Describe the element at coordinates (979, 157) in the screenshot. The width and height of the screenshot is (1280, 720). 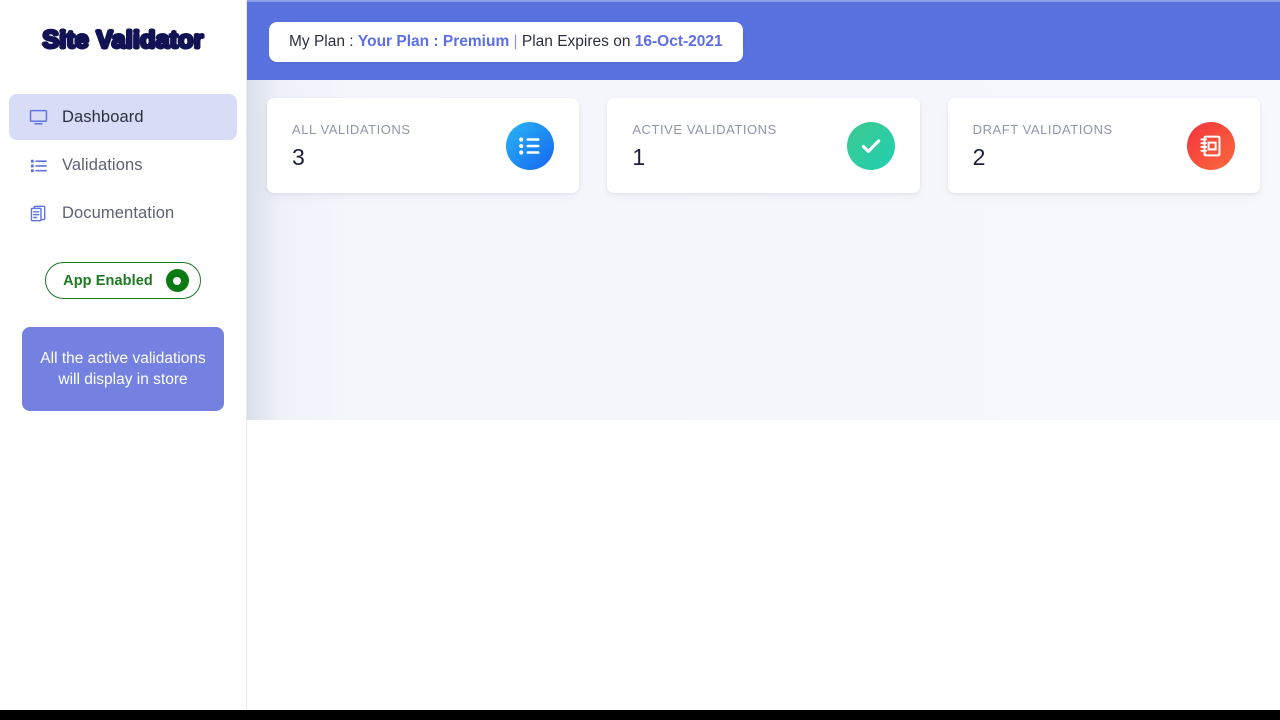
I see `card-draft-validations-value: 2` at that location.